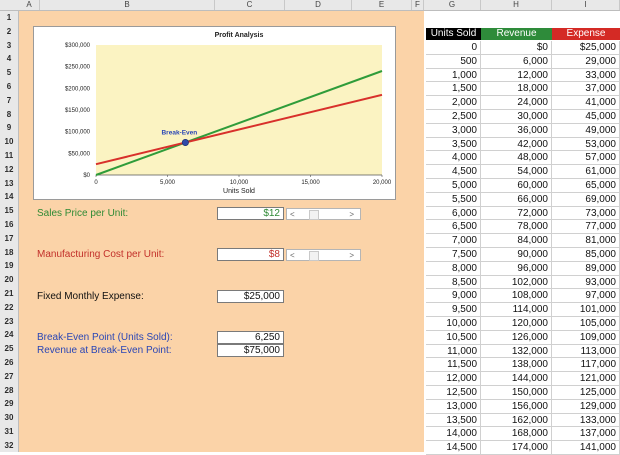  Describe the element at coordinates (9, 18) in the screenshot. I see `row-header-1: 1` at that location.